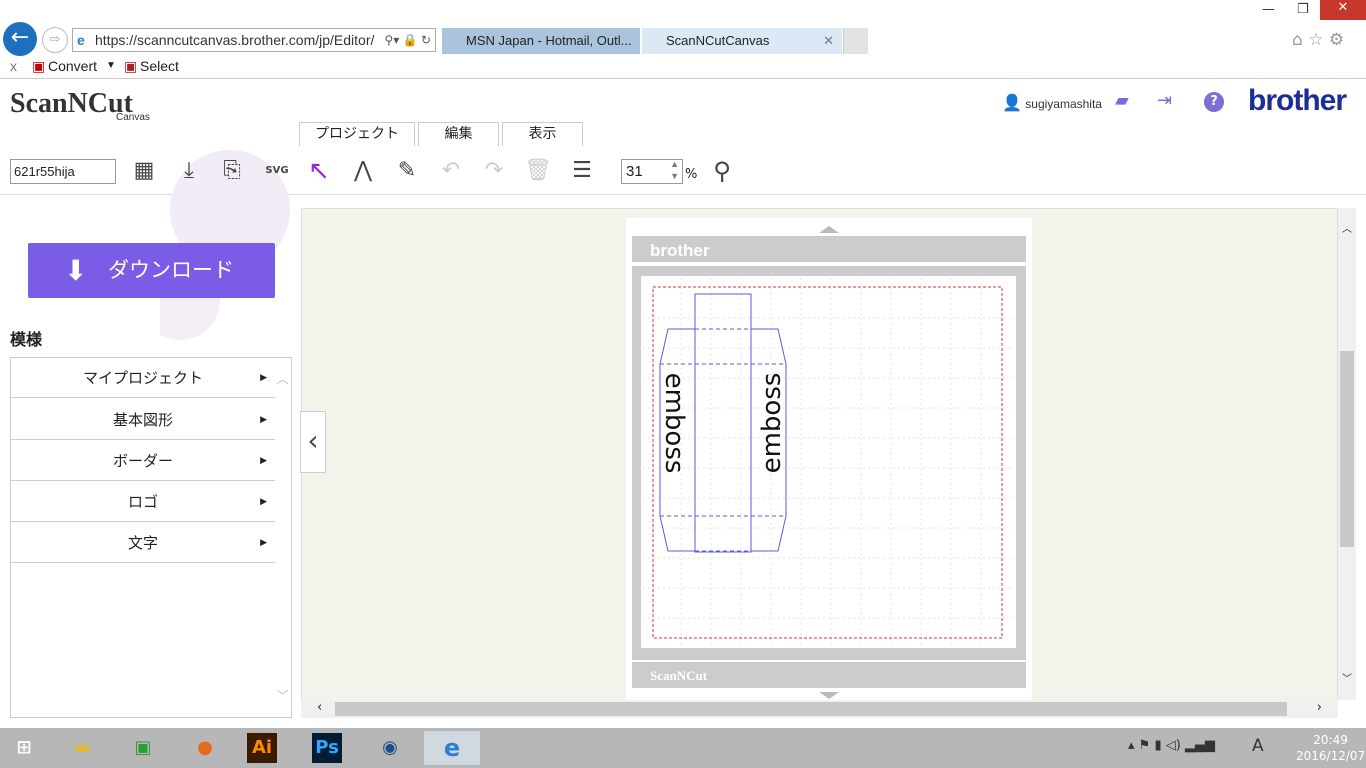 The width and height of the screenshot is (1366, 768). I want to click on category-label: 文字, so click(142, 543).